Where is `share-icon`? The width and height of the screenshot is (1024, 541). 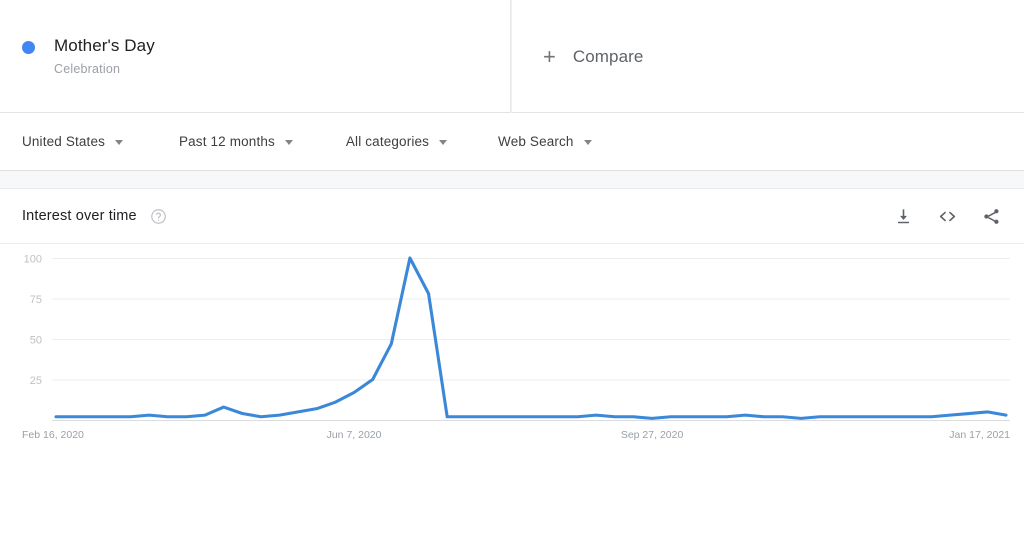
share-icon is located at coordinates (991, 216).